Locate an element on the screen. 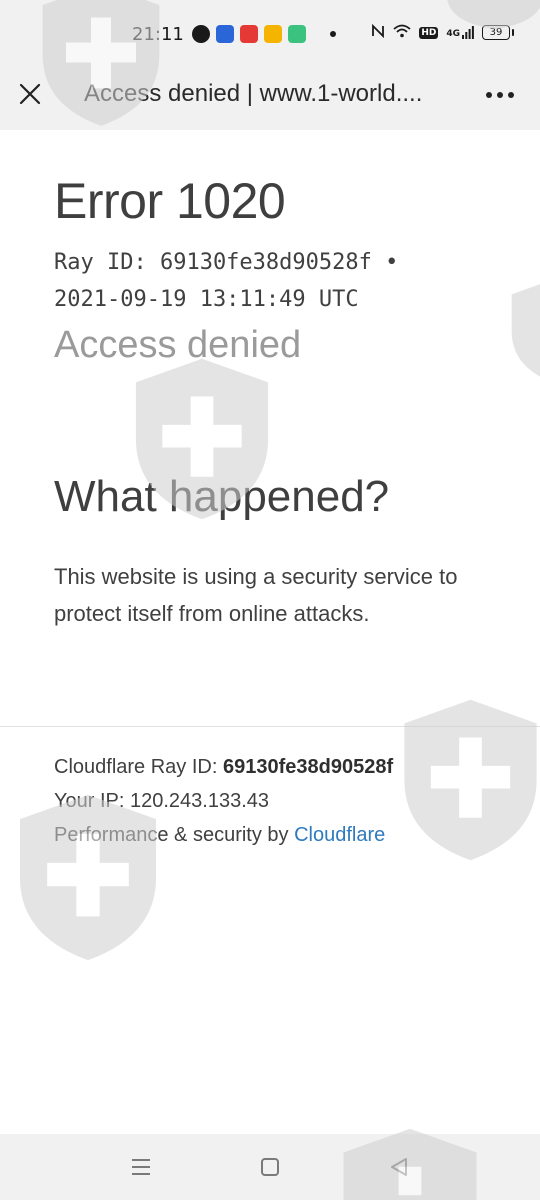 Image resolution: width=540 pixels, height=1200 pixels. cloudflare-link: Cloudflare is located at coordinates (339, 835).